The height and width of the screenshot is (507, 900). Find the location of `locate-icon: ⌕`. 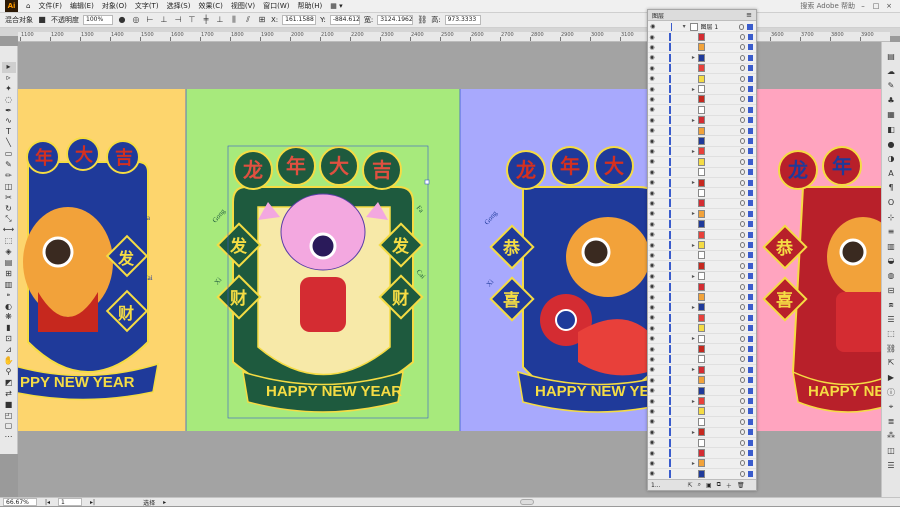

locate-icon: ⌕ is located at coordinates (699, 485).